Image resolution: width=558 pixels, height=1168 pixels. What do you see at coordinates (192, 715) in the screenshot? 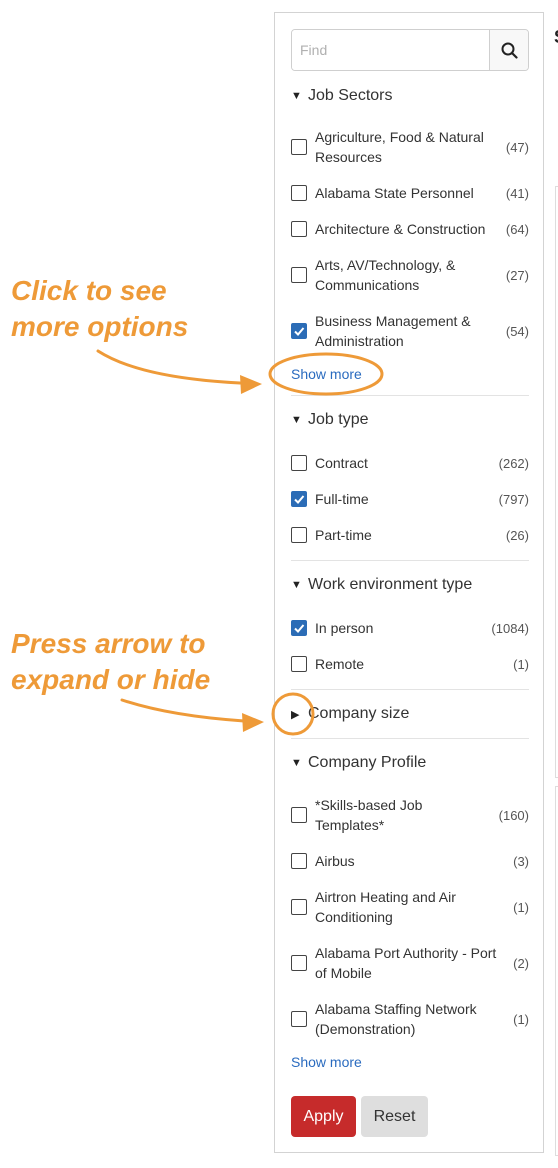
I see `expand-arrow-callout-arrow` at bounding box center [192, 715].